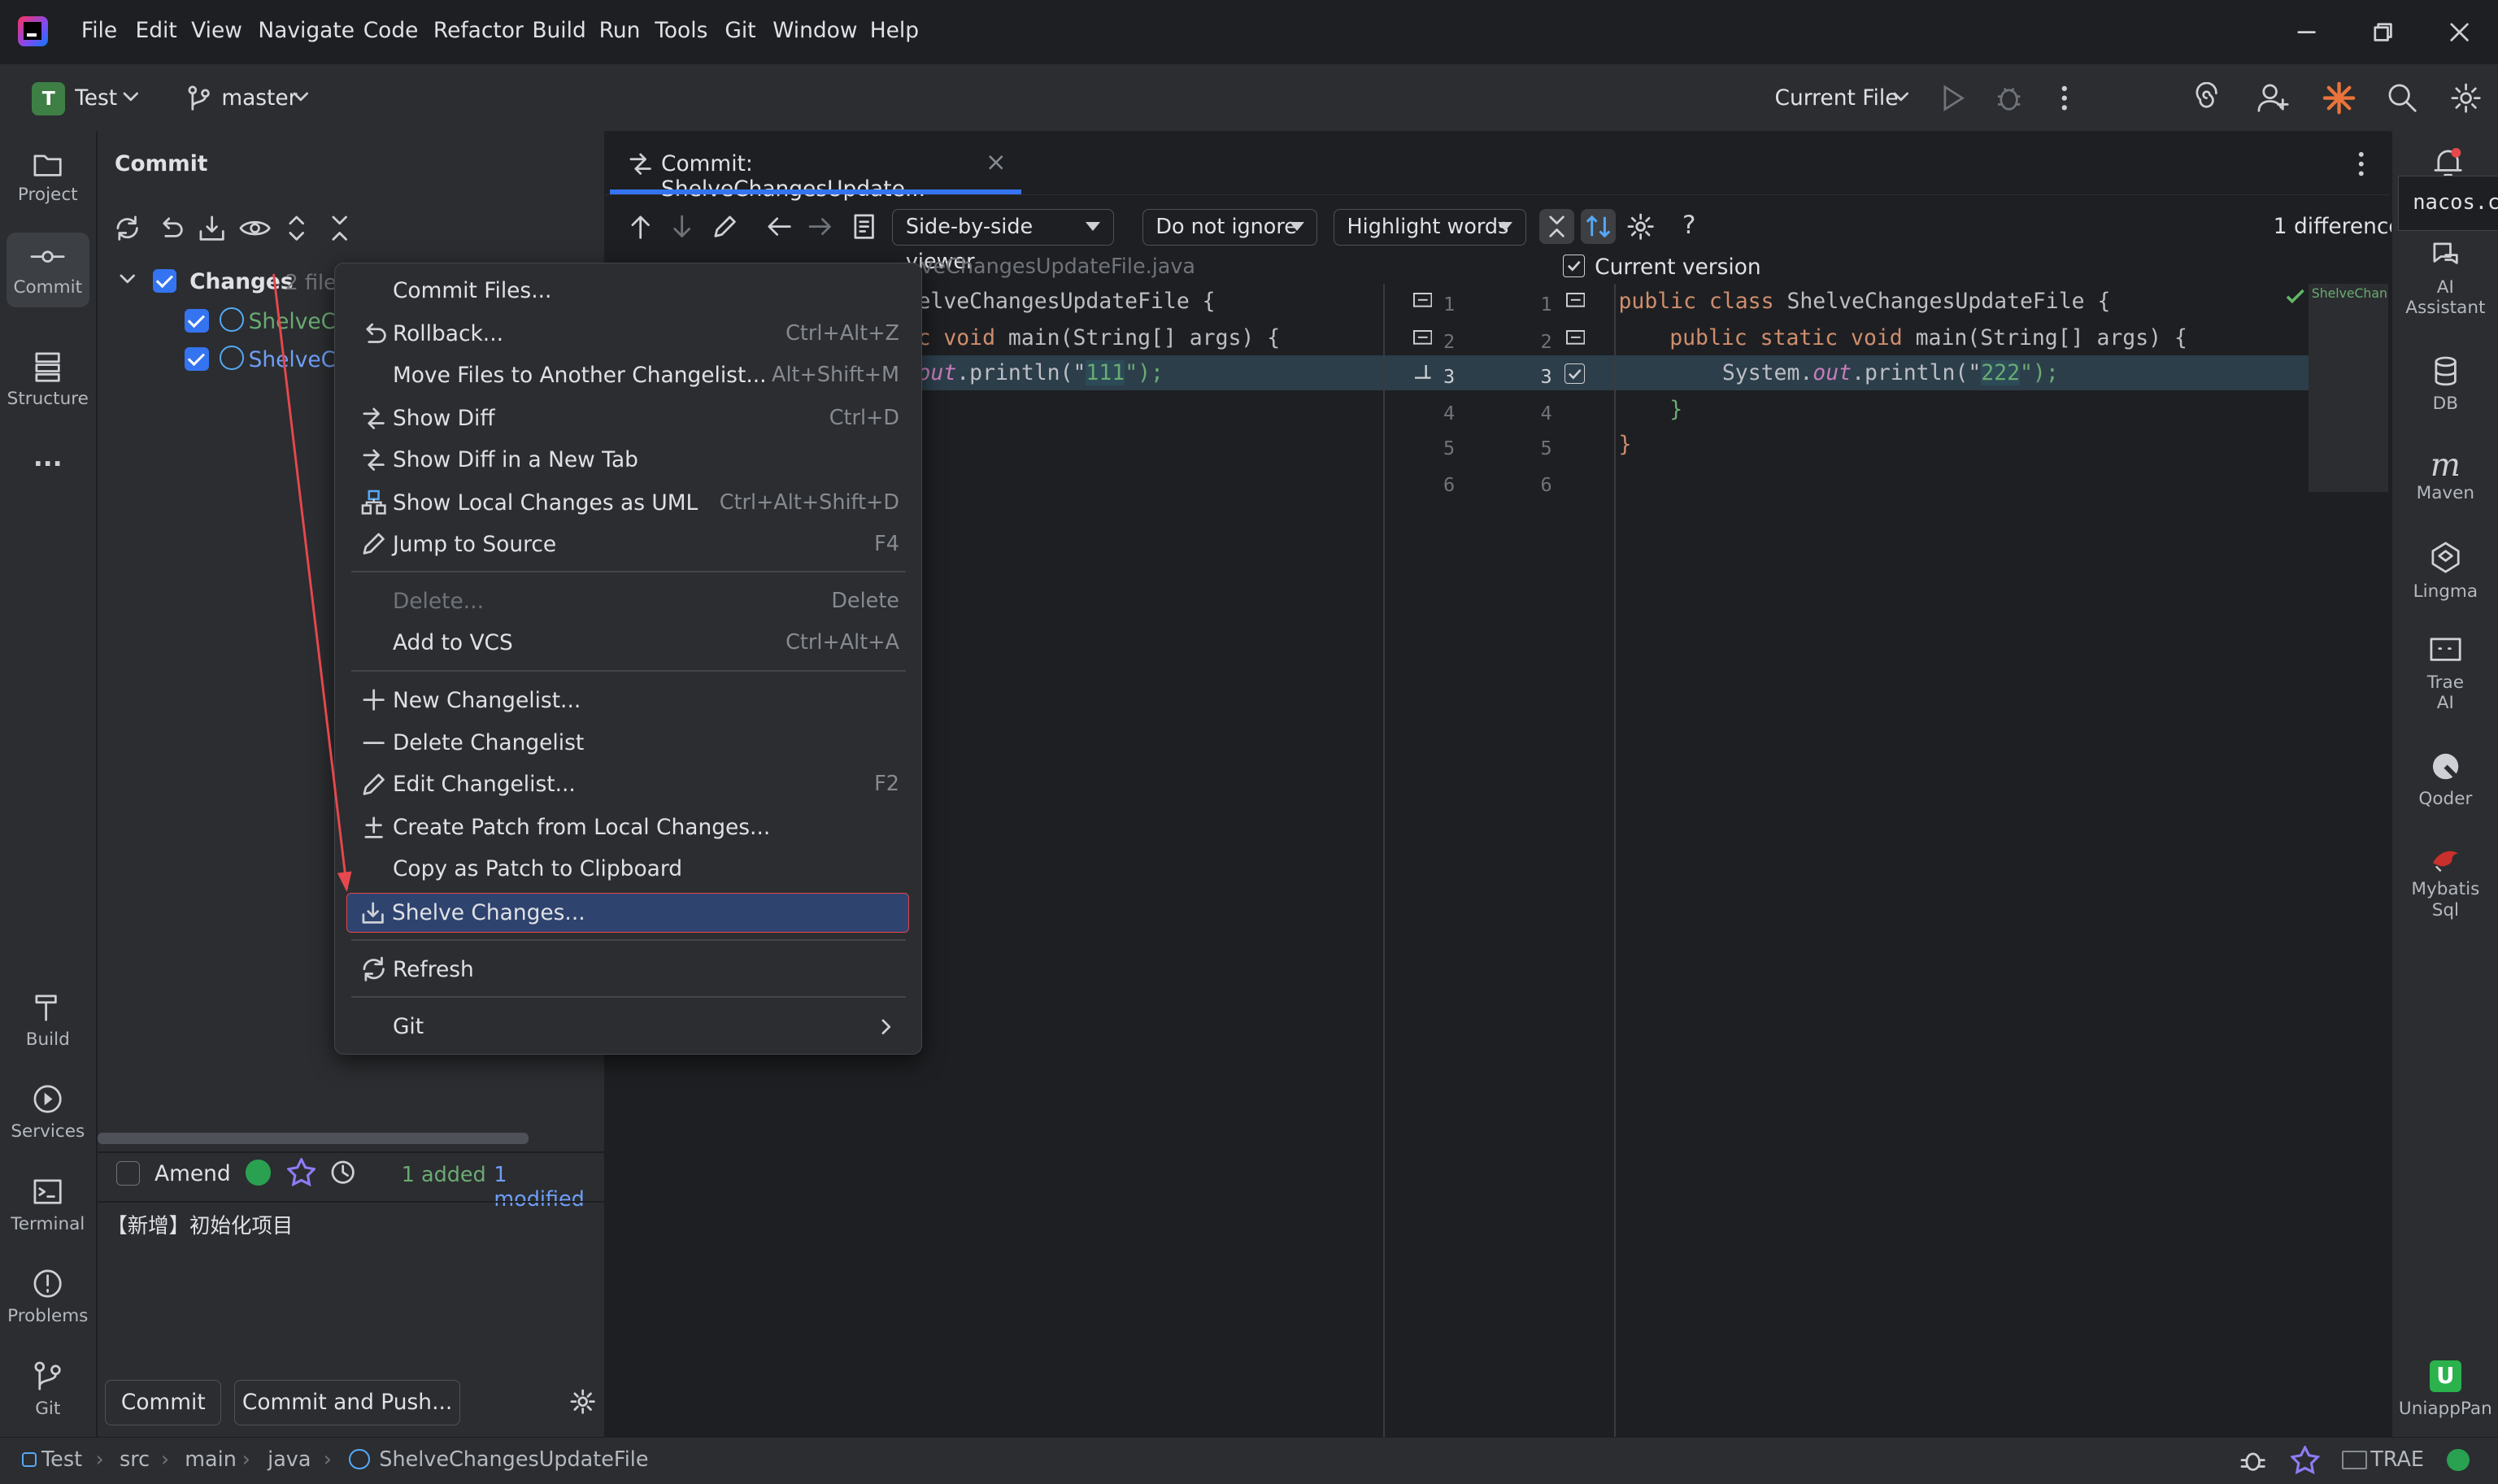 This screenshot has height=1484, width=2498. What do you see at coordinates (48, 1112) in the screenshot?
I see `tool-services: Services` at bounding box center [48, 1112].